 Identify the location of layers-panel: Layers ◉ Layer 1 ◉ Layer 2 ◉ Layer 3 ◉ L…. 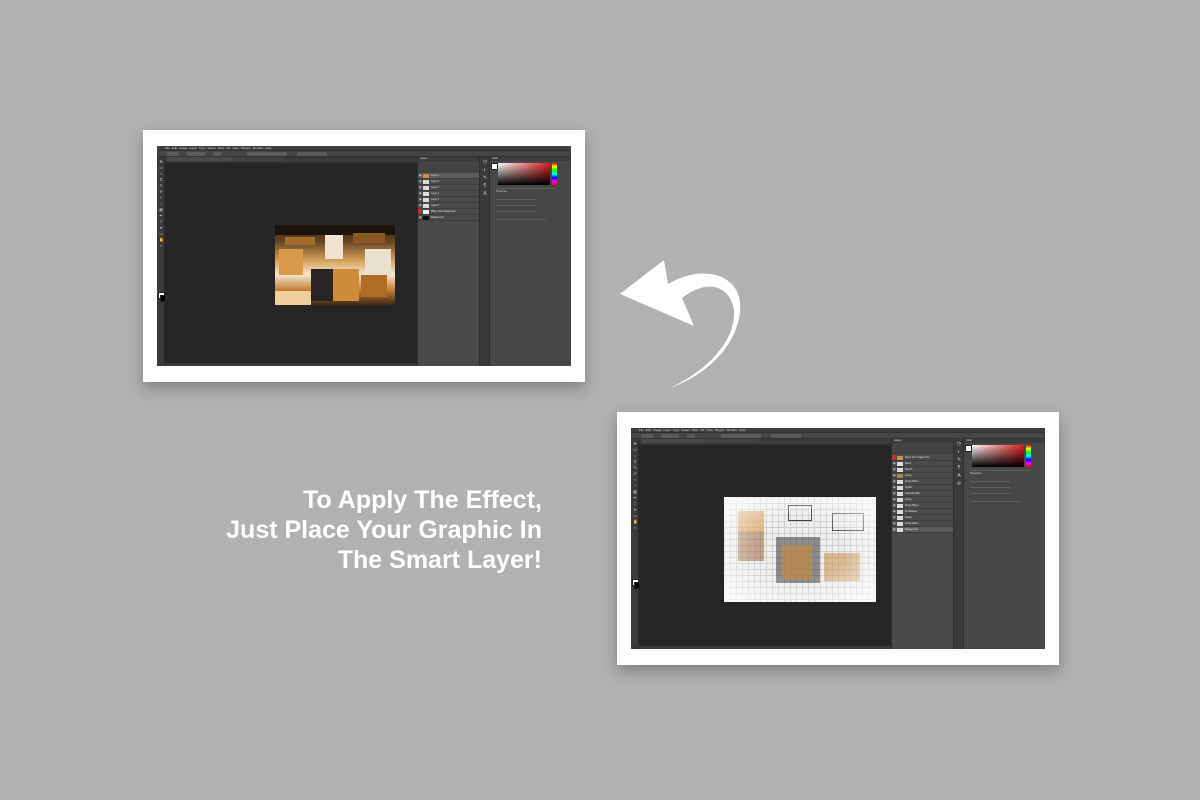
(448, 261).